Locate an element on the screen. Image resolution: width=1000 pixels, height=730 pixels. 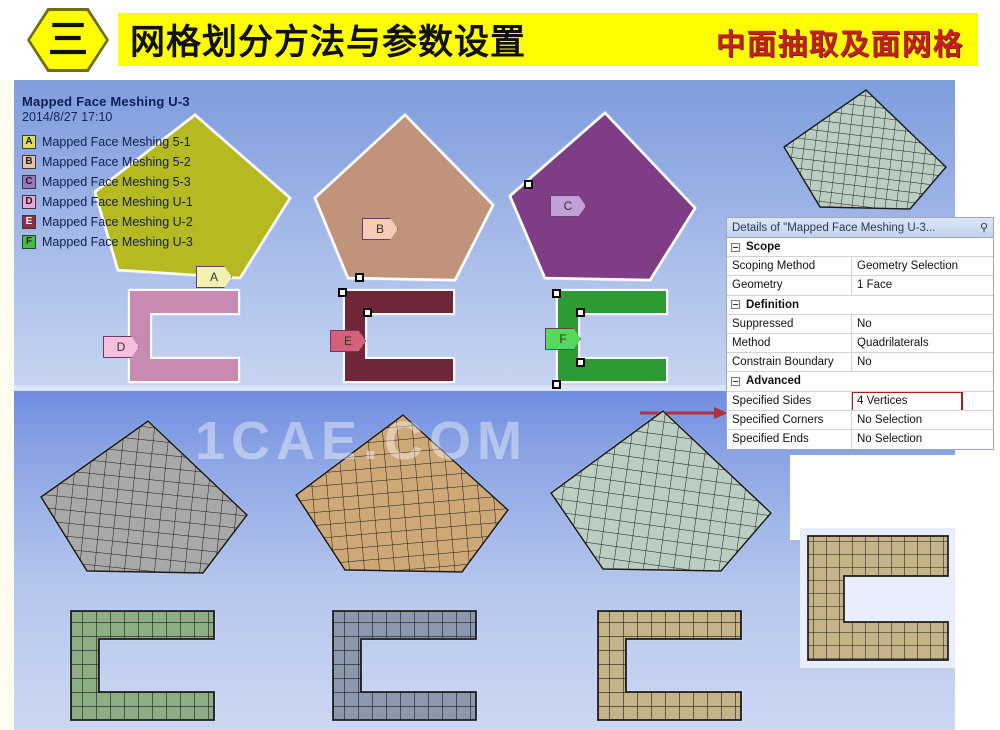
quad-shape-b is located at coordinates (405, 200).